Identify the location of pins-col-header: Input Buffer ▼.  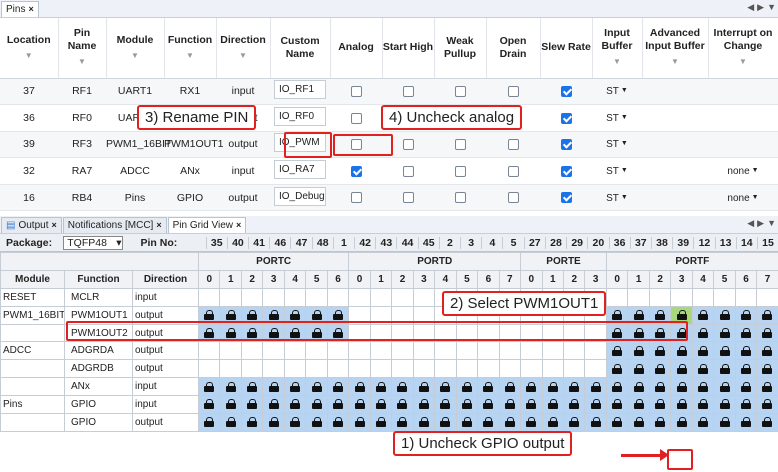
(617, 48).